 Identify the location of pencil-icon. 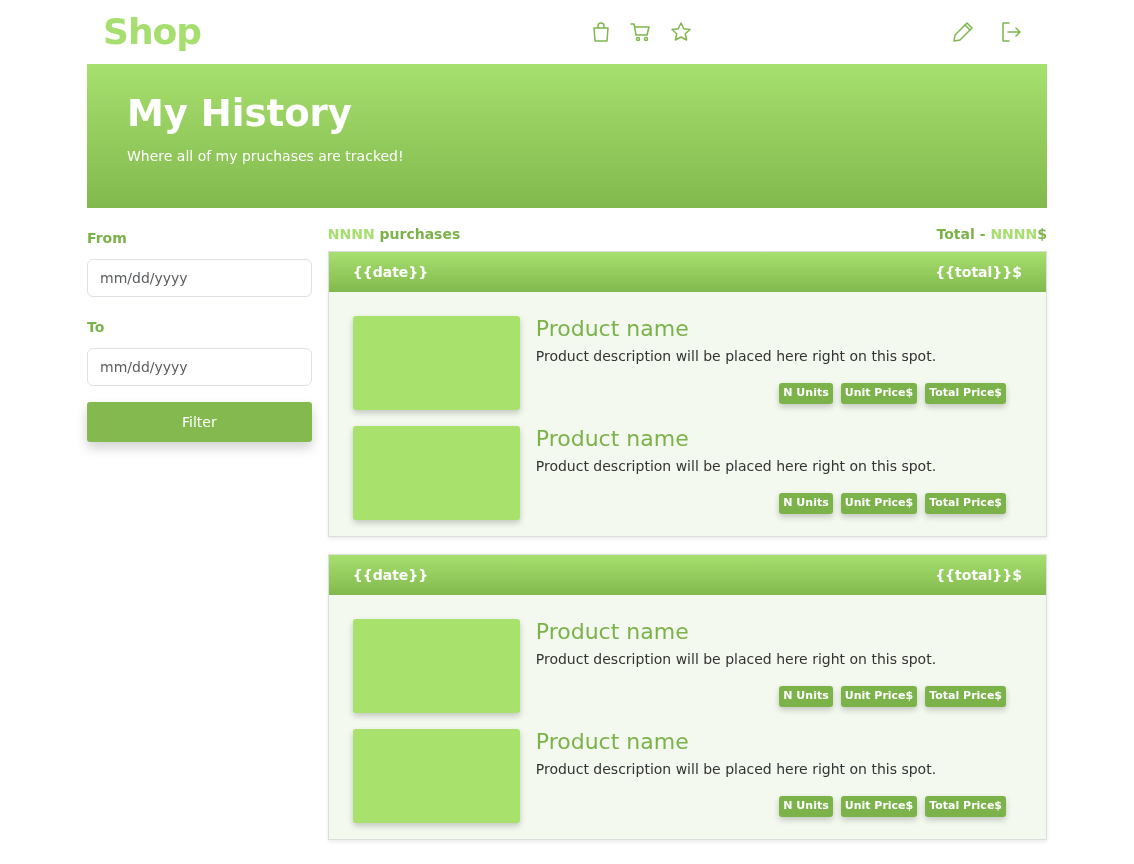
(963, 32).